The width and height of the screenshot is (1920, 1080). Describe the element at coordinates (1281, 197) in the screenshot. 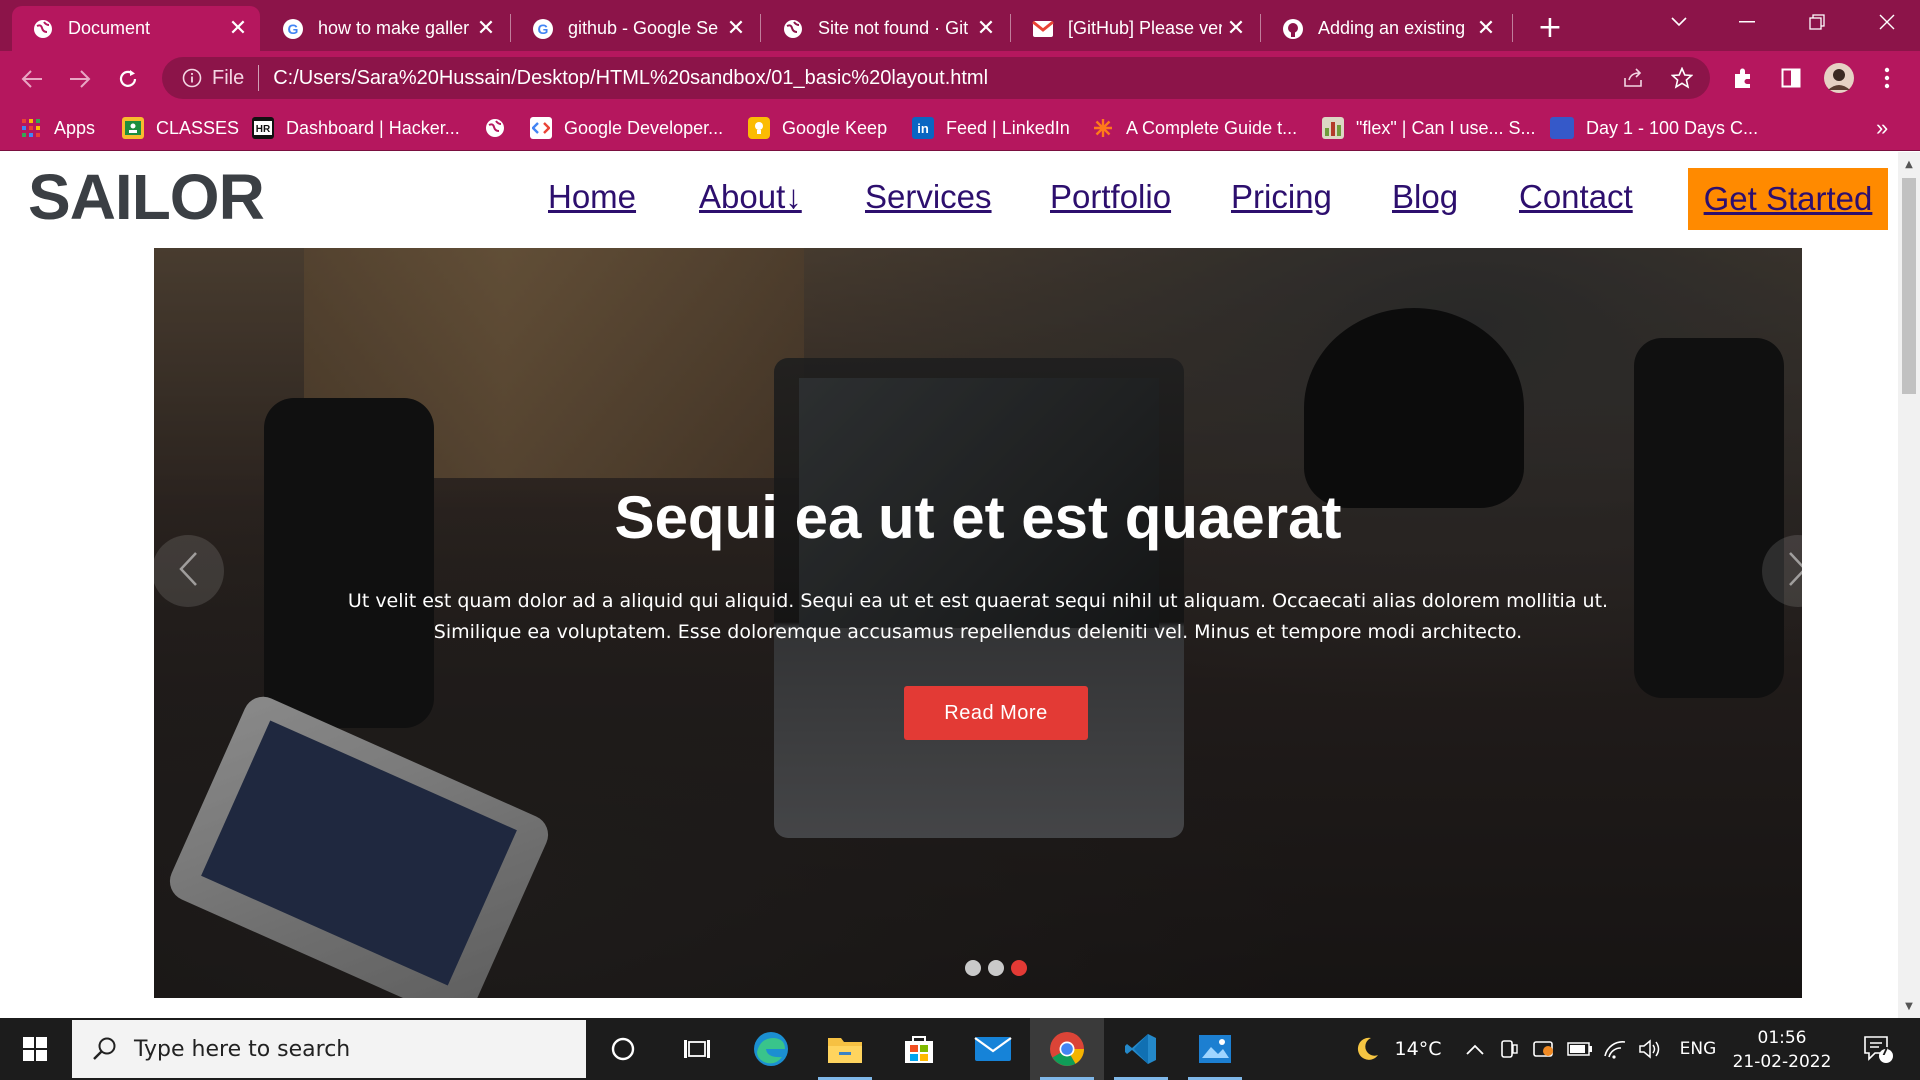

I see `nav-pricing: Pricing` at that location.